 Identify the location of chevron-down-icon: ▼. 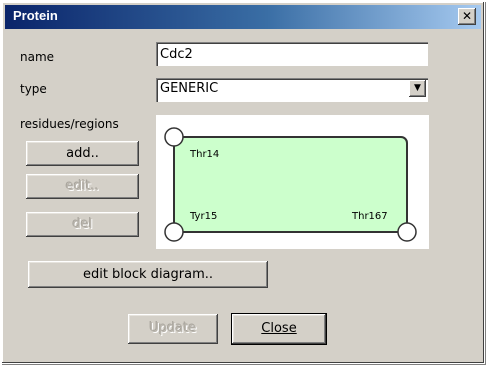
(417, 88).